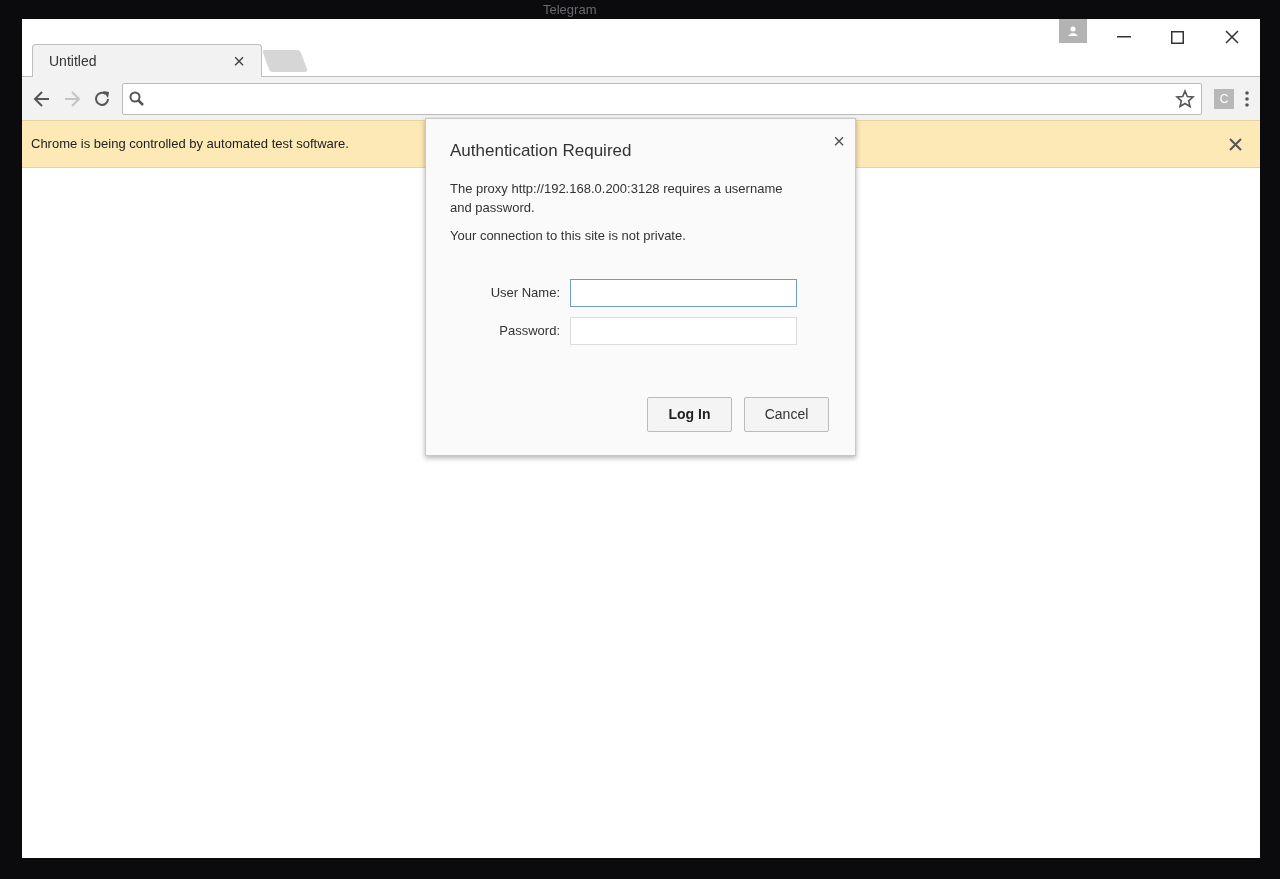  Describe the element at coordinates (541, 151) in the screenshot. I see `dialog-title: Authentication Required` at that location.